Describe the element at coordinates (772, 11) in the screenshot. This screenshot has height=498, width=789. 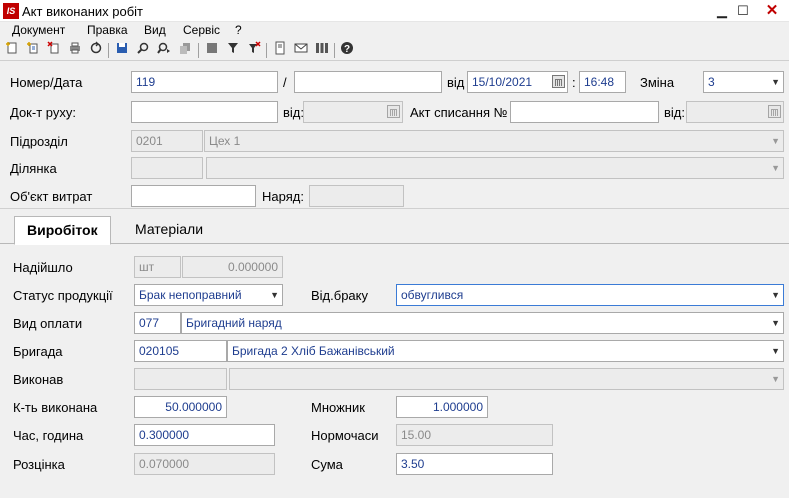
I see `close-button: ✕` at that location.